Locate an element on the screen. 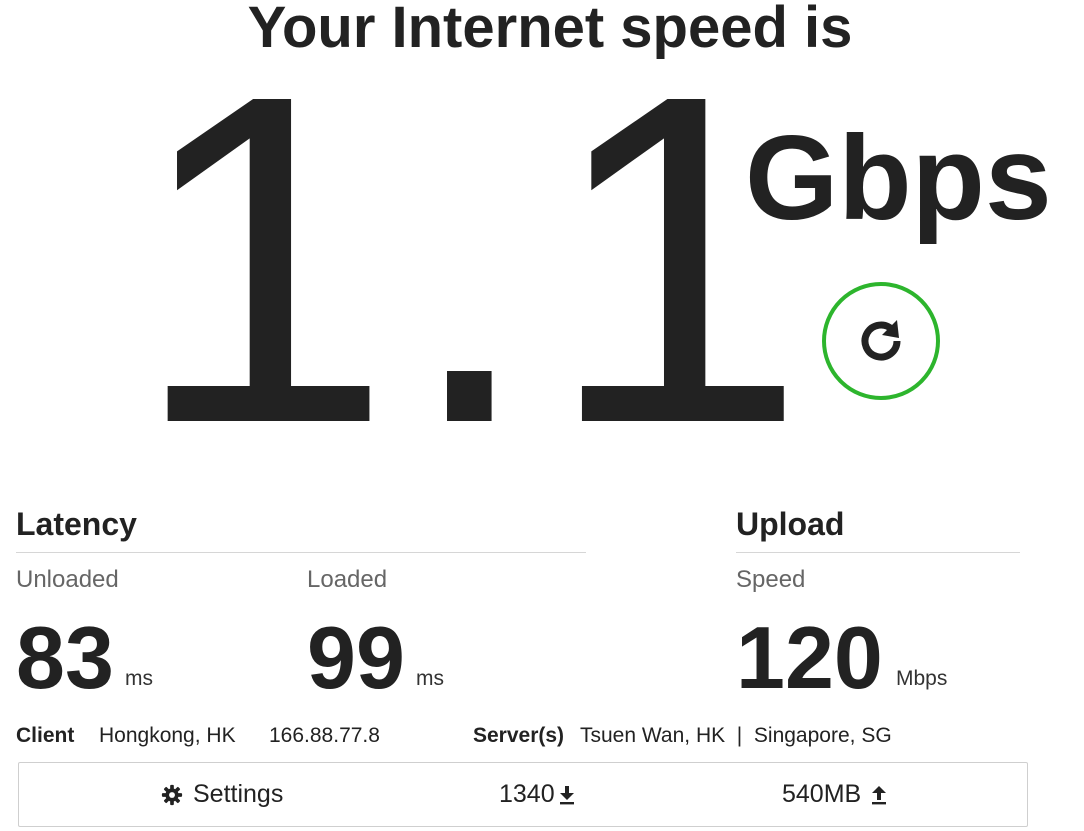 The image size is (1084, 831). unloaded-latency-value: 83 is located at coordinates (65, 657).